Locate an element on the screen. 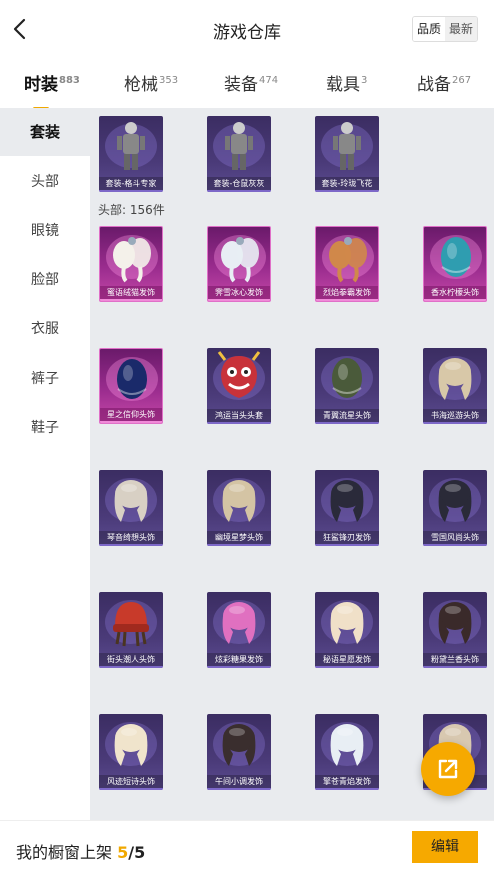 Image resolution: width=494 pixels, height=875 pixels. item-name: 狂鲨锋刃发饰 is located at coordinates (347, 537).